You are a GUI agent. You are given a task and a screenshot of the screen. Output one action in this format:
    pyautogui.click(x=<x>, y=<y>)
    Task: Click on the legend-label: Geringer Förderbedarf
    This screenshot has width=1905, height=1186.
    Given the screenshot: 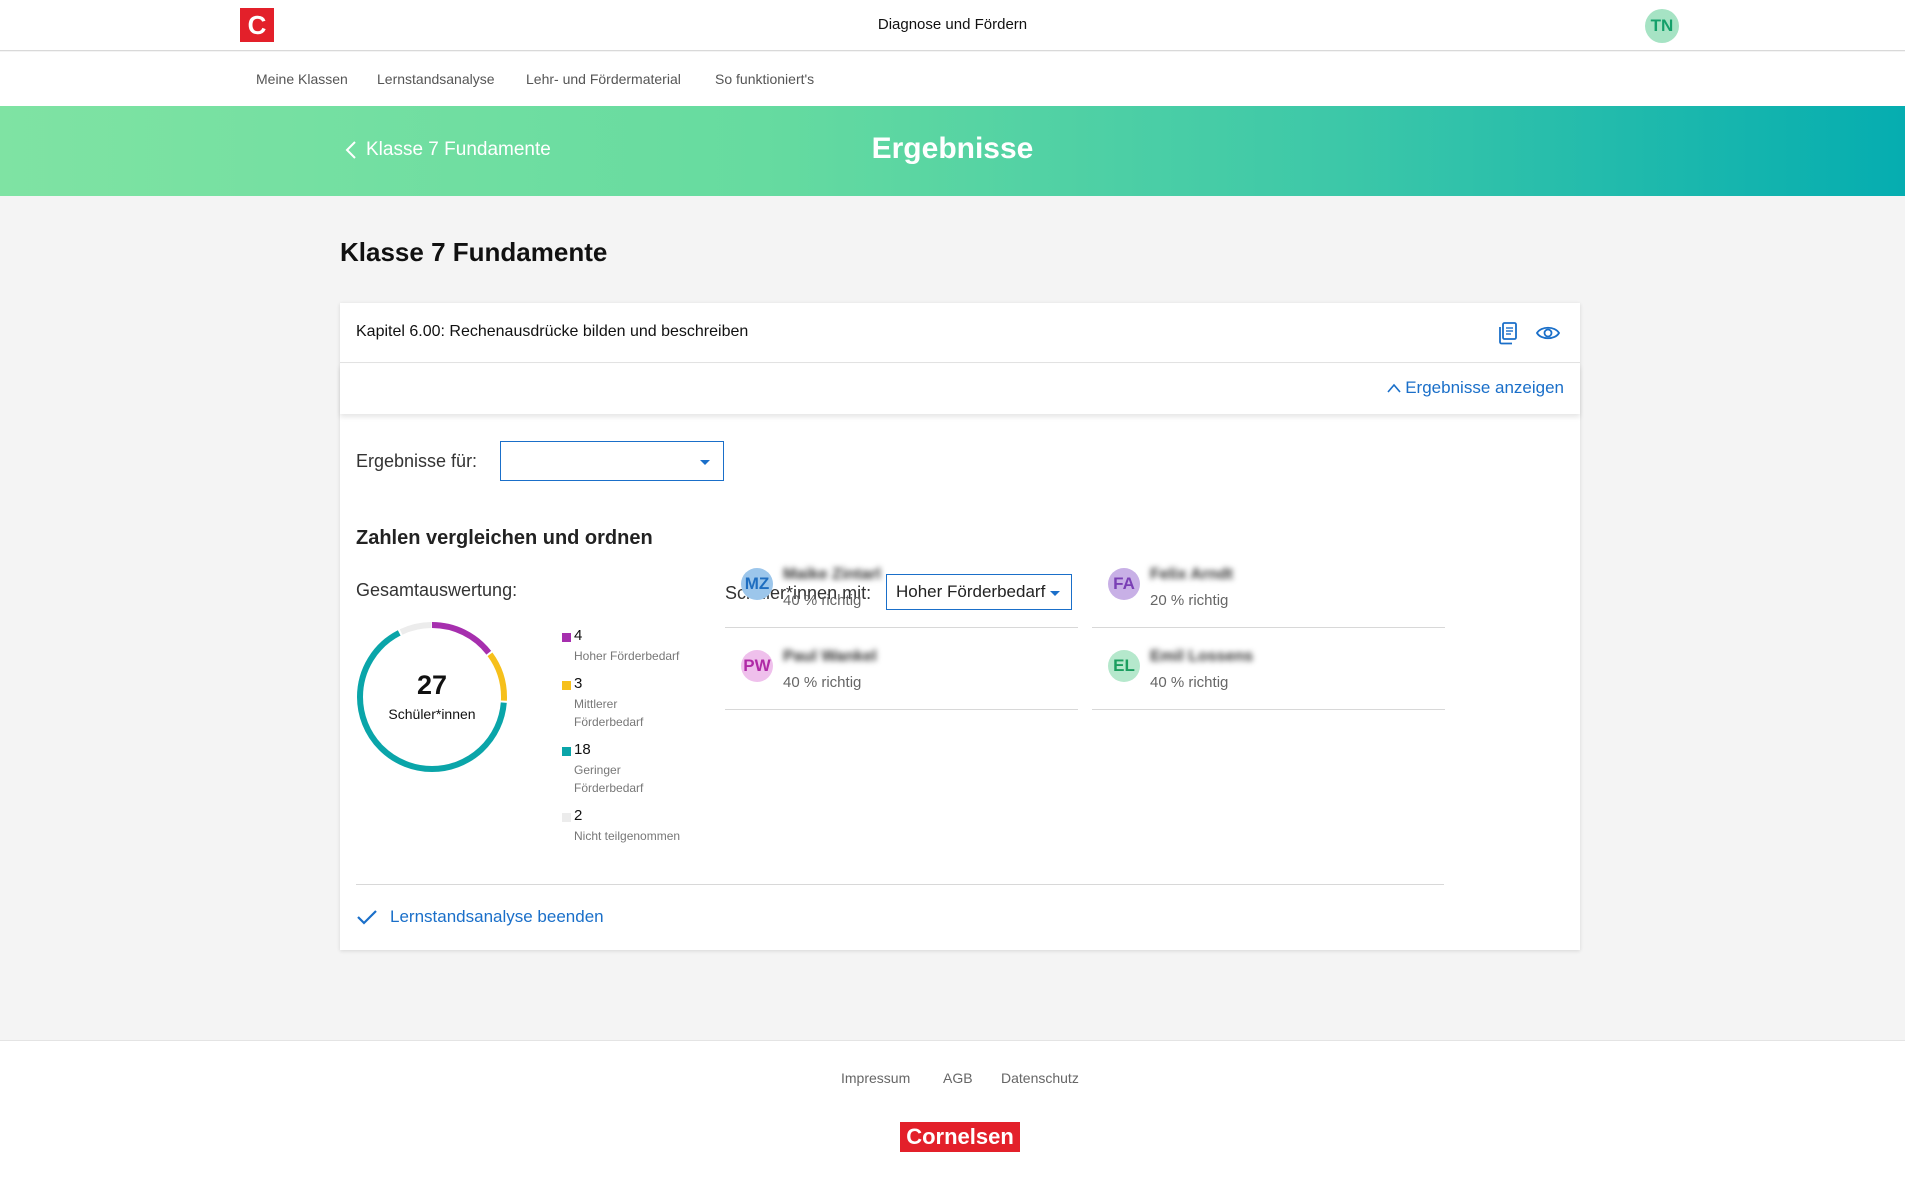 What is the action you would take?
    pyautogui.click(x=609, y=779)
    